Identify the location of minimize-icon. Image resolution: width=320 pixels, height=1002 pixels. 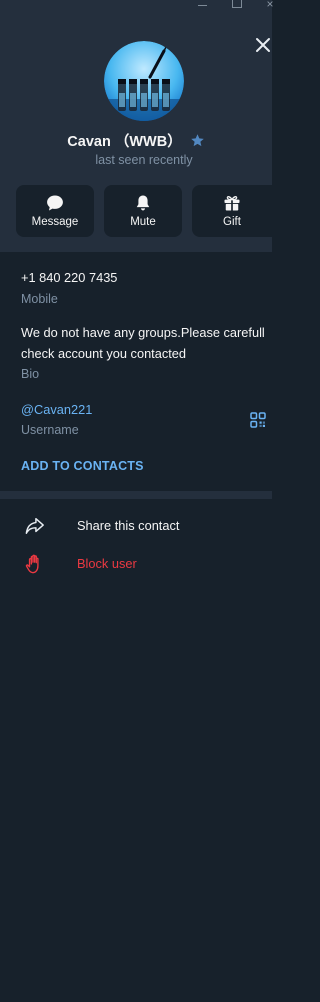
(203, 6).